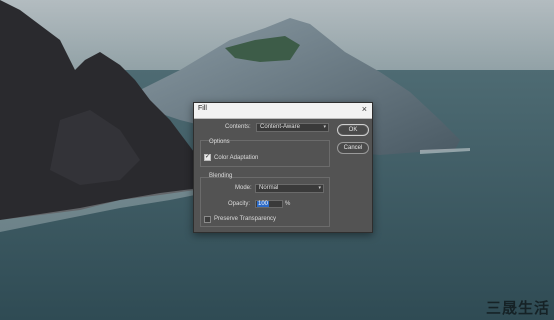 The width and height of the screenshot is (554, 320). I want to click on preserve-transparency-checkbox, so click(207, 219).